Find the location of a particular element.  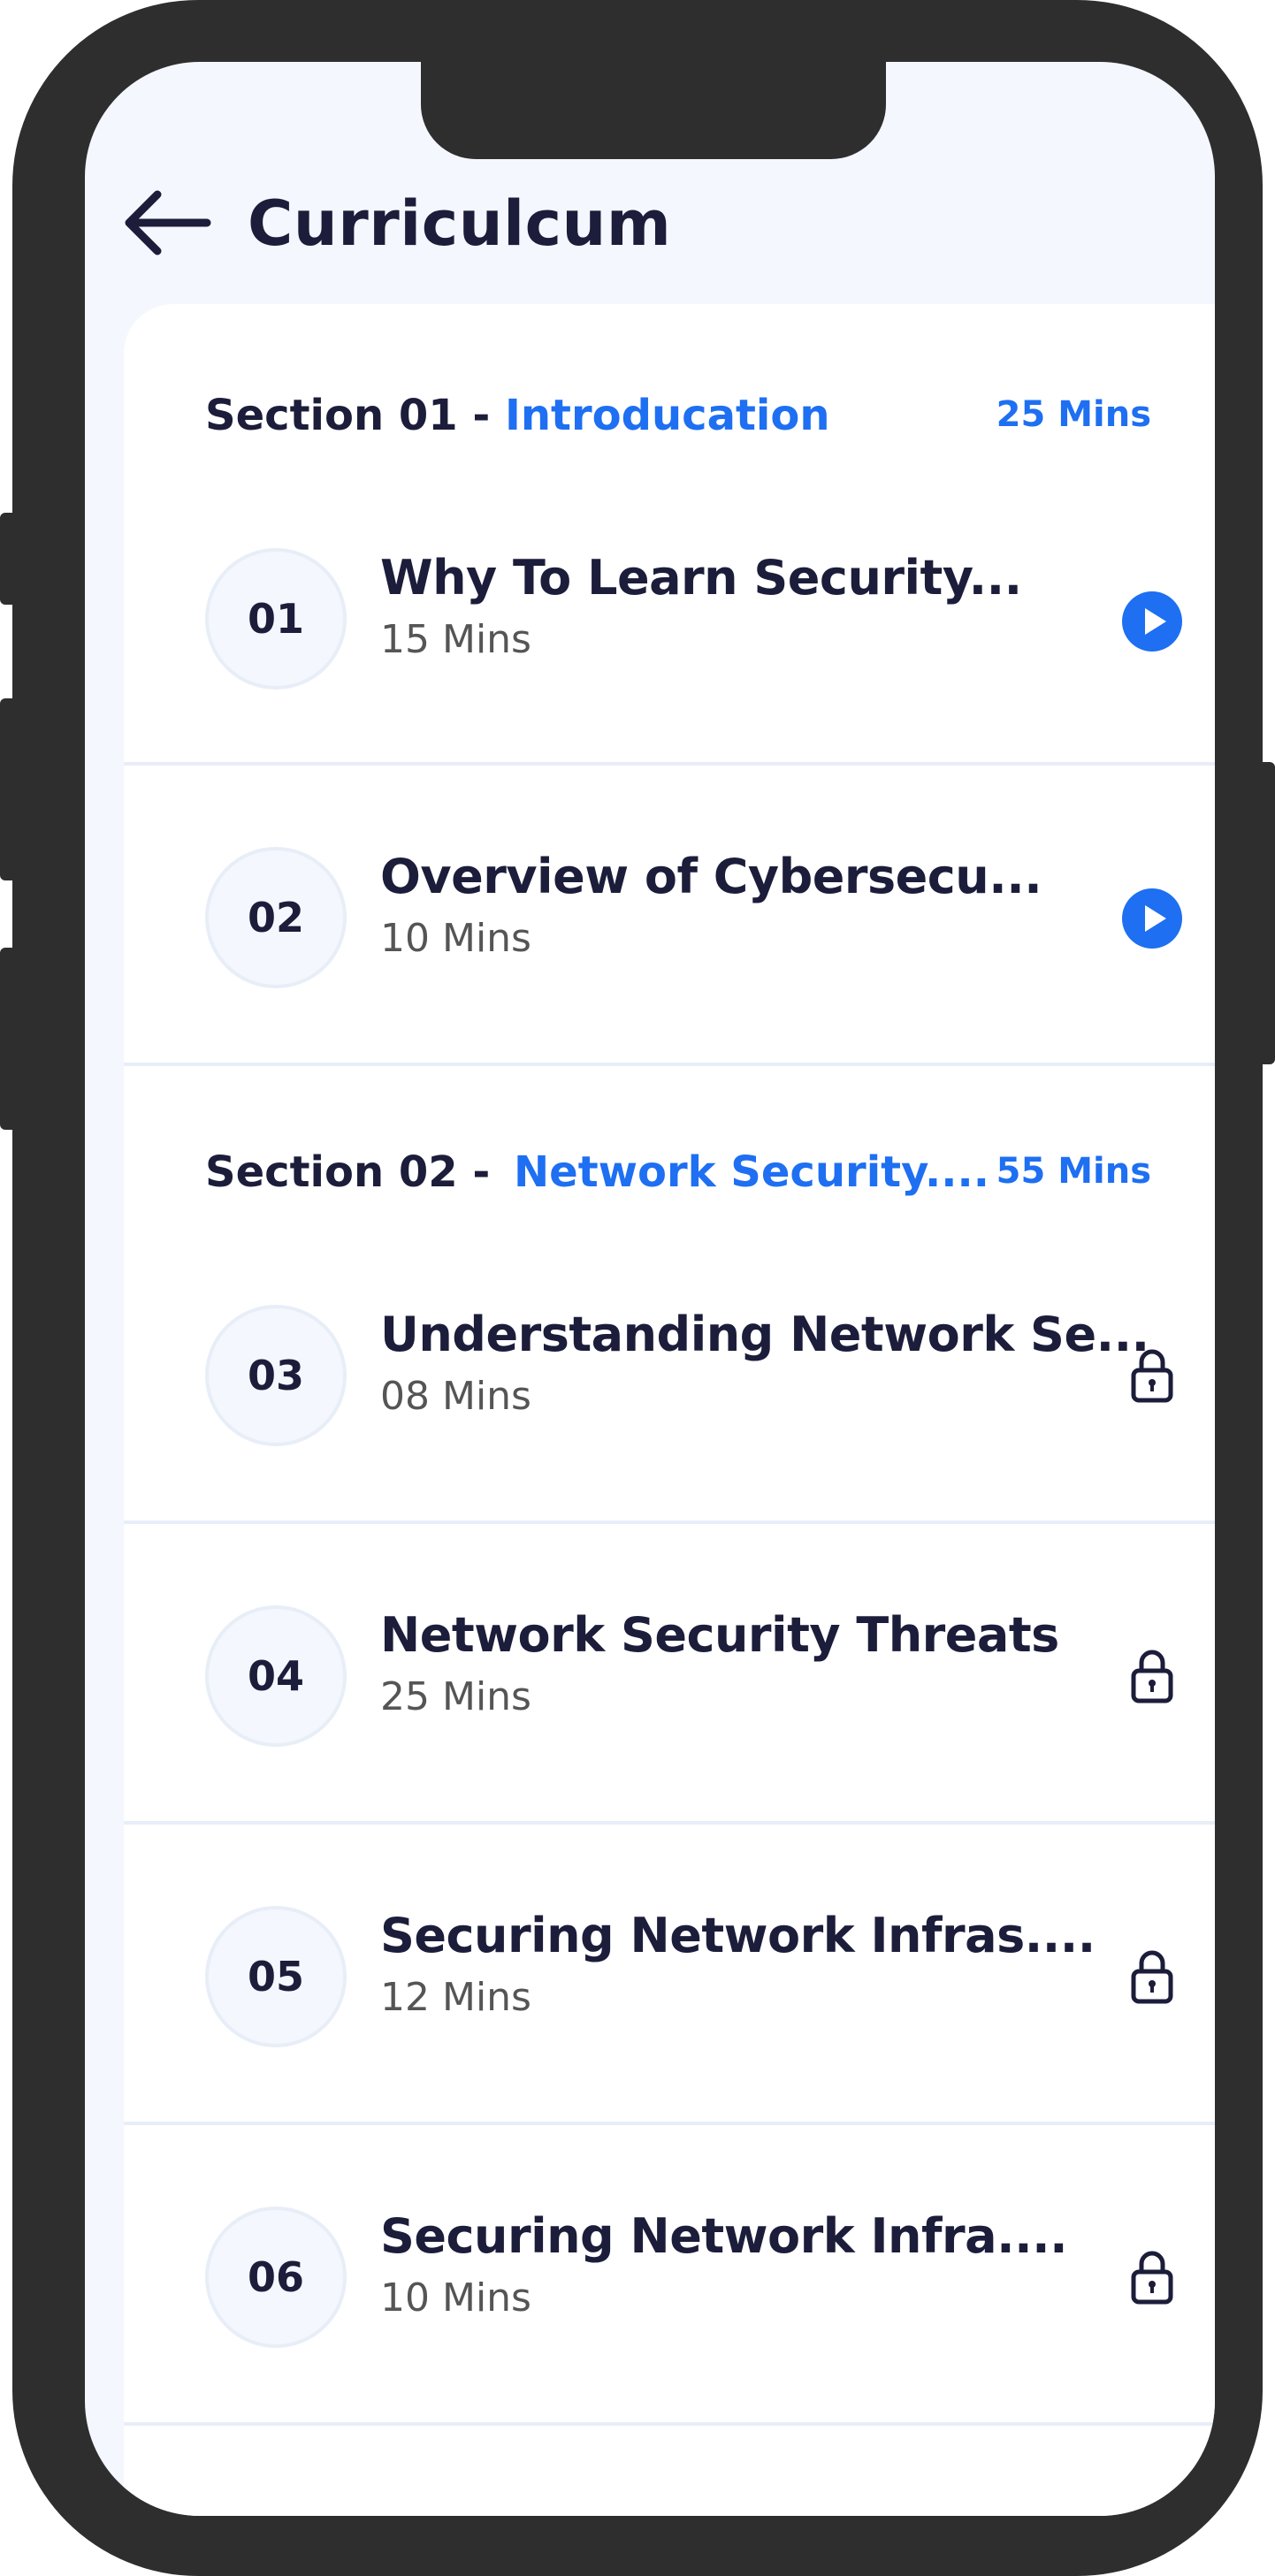

page-title: Curriculcum is located at coordinates (460, 223).